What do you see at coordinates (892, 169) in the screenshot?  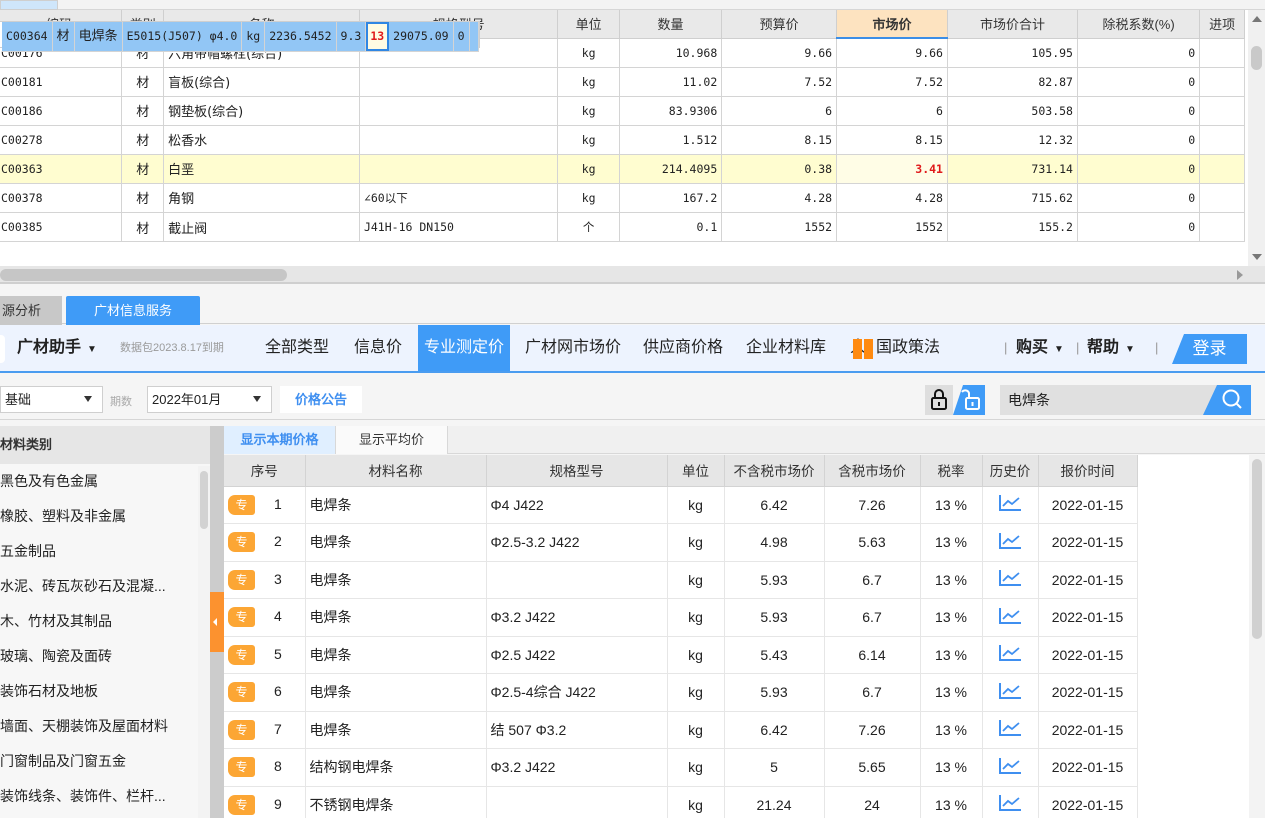 I see `cell-market-price: 3.41` at bounding box center [892, 169].